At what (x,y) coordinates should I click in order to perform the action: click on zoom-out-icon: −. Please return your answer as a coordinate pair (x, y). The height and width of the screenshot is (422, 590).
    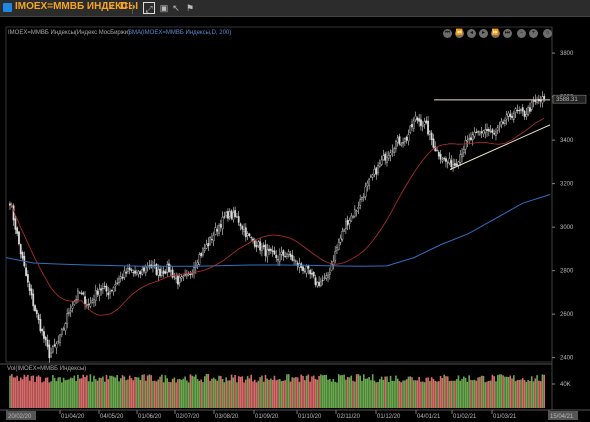
    Looking at the image, I should click on (521, 33).